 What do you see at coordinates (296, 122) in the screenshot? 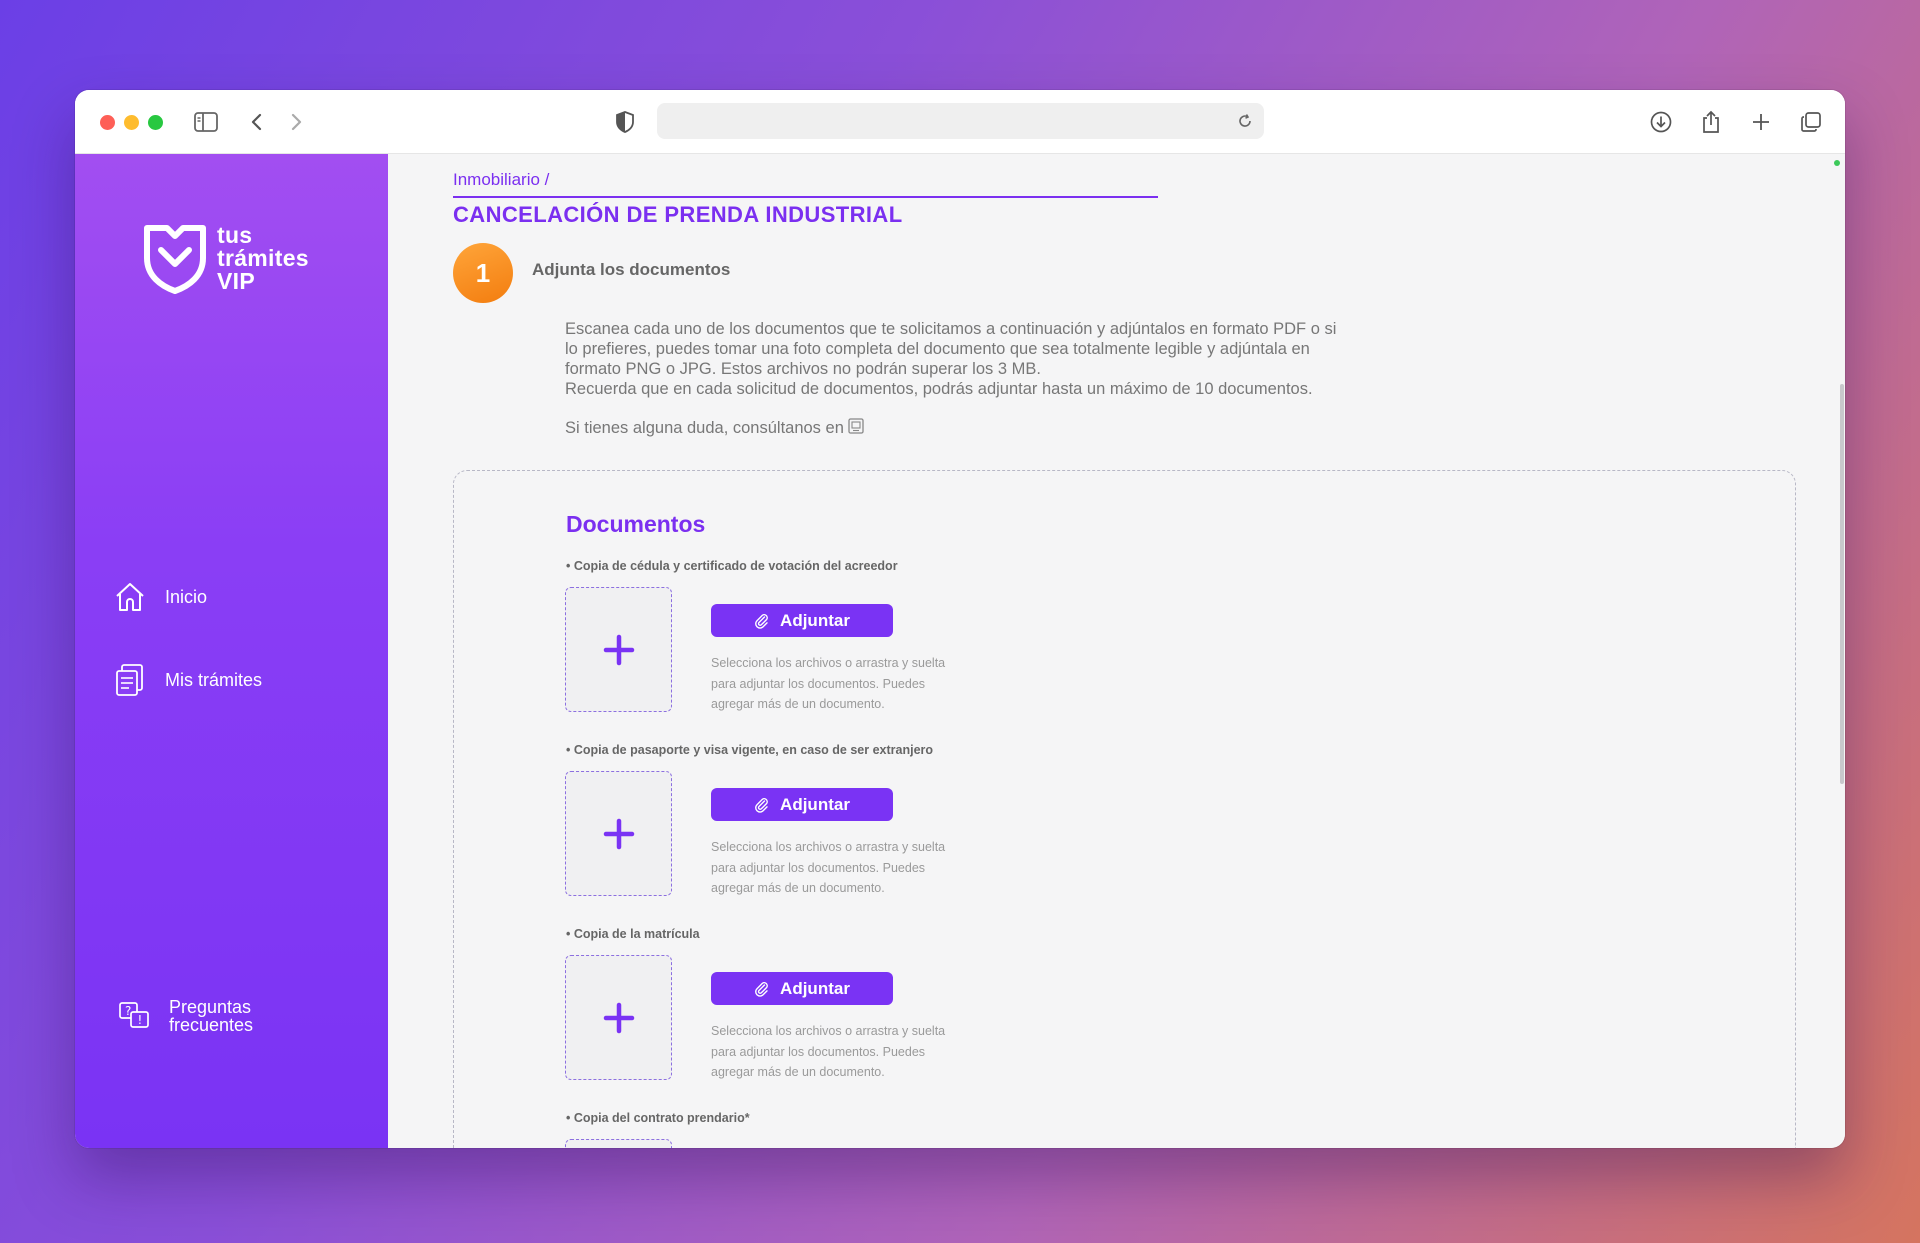
I see `chevron-right-icon` at bounding box center [296, 122].